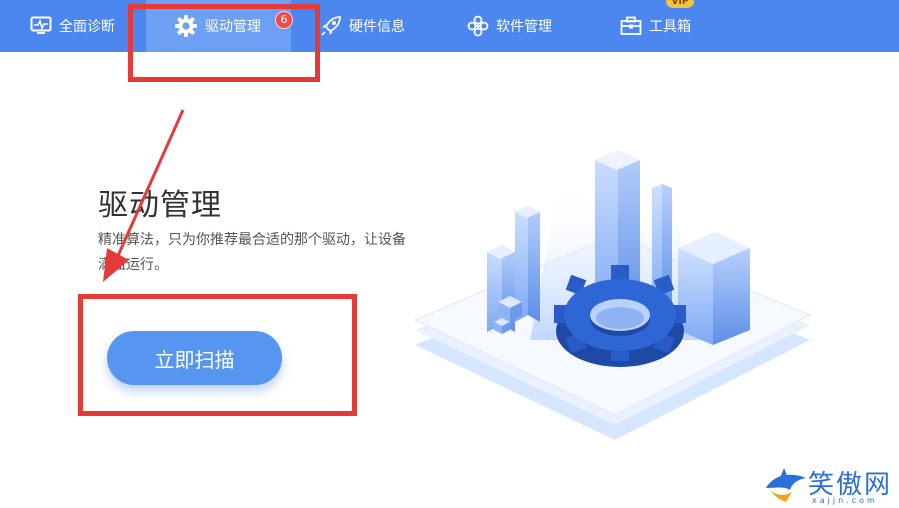 The height and width of the screenshot is (508, 899). I want to click on tab-label: 全面诊断, so click(87, 27).